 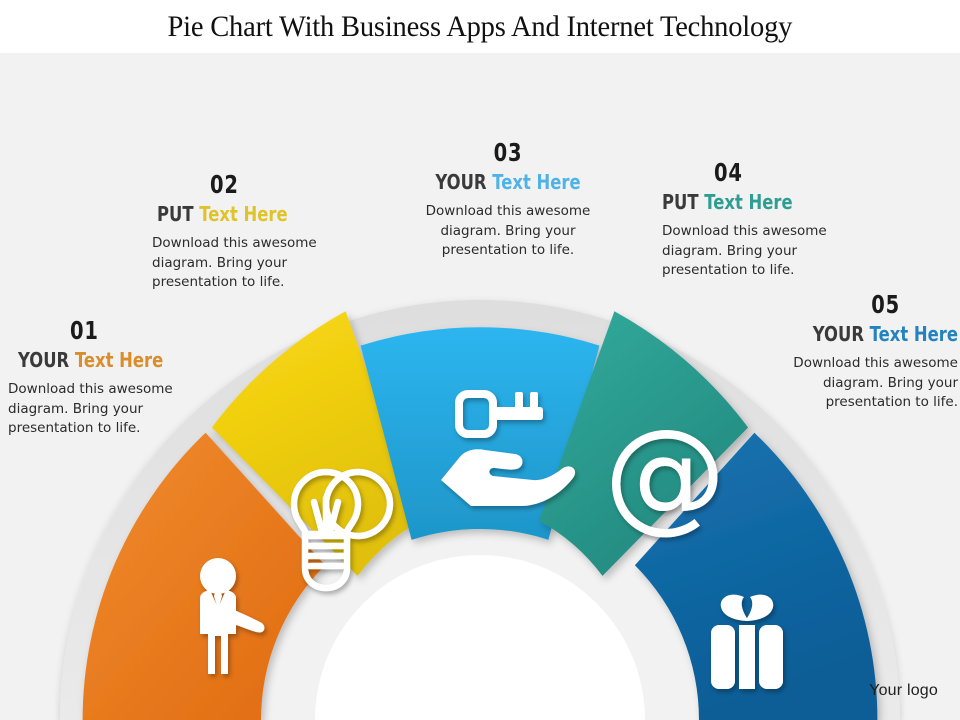 I want to click on callout-03-heading: YOUR Text Here, so click(x=508, y=182).